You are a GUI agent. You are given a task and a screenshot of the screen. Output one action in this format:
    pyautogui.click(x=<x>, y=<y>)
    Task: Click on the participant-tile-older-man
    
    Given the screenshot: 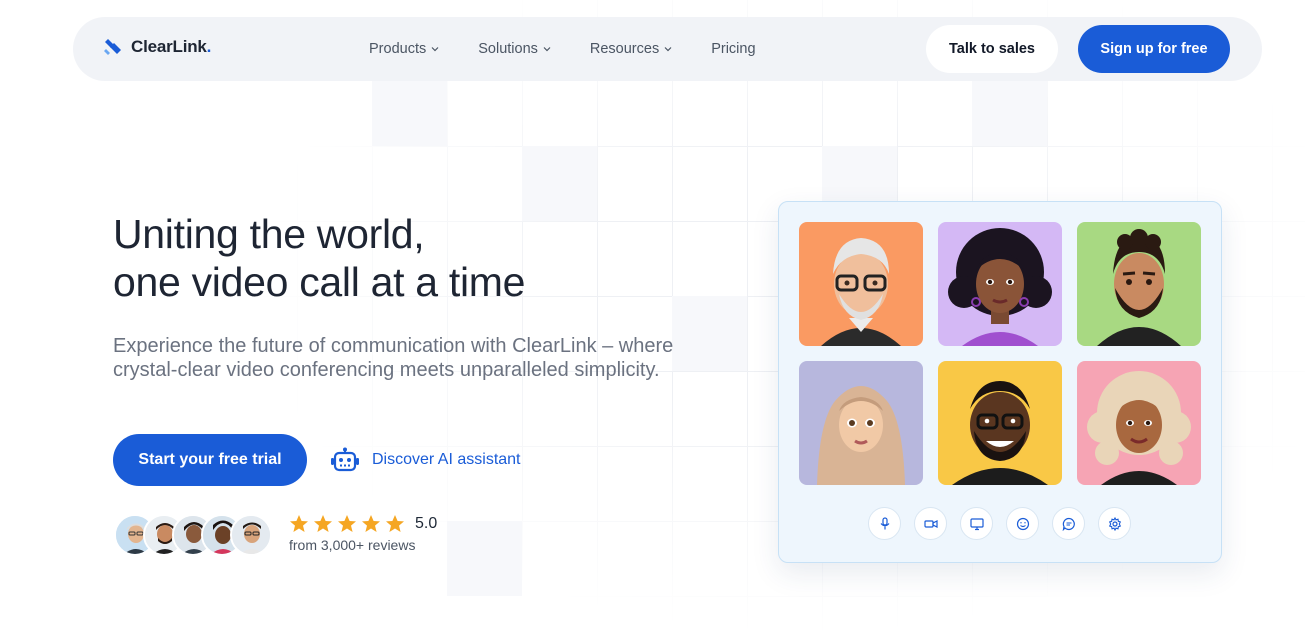 What is the action you would take?
    pyautogui.click(x=861, y=284)
    